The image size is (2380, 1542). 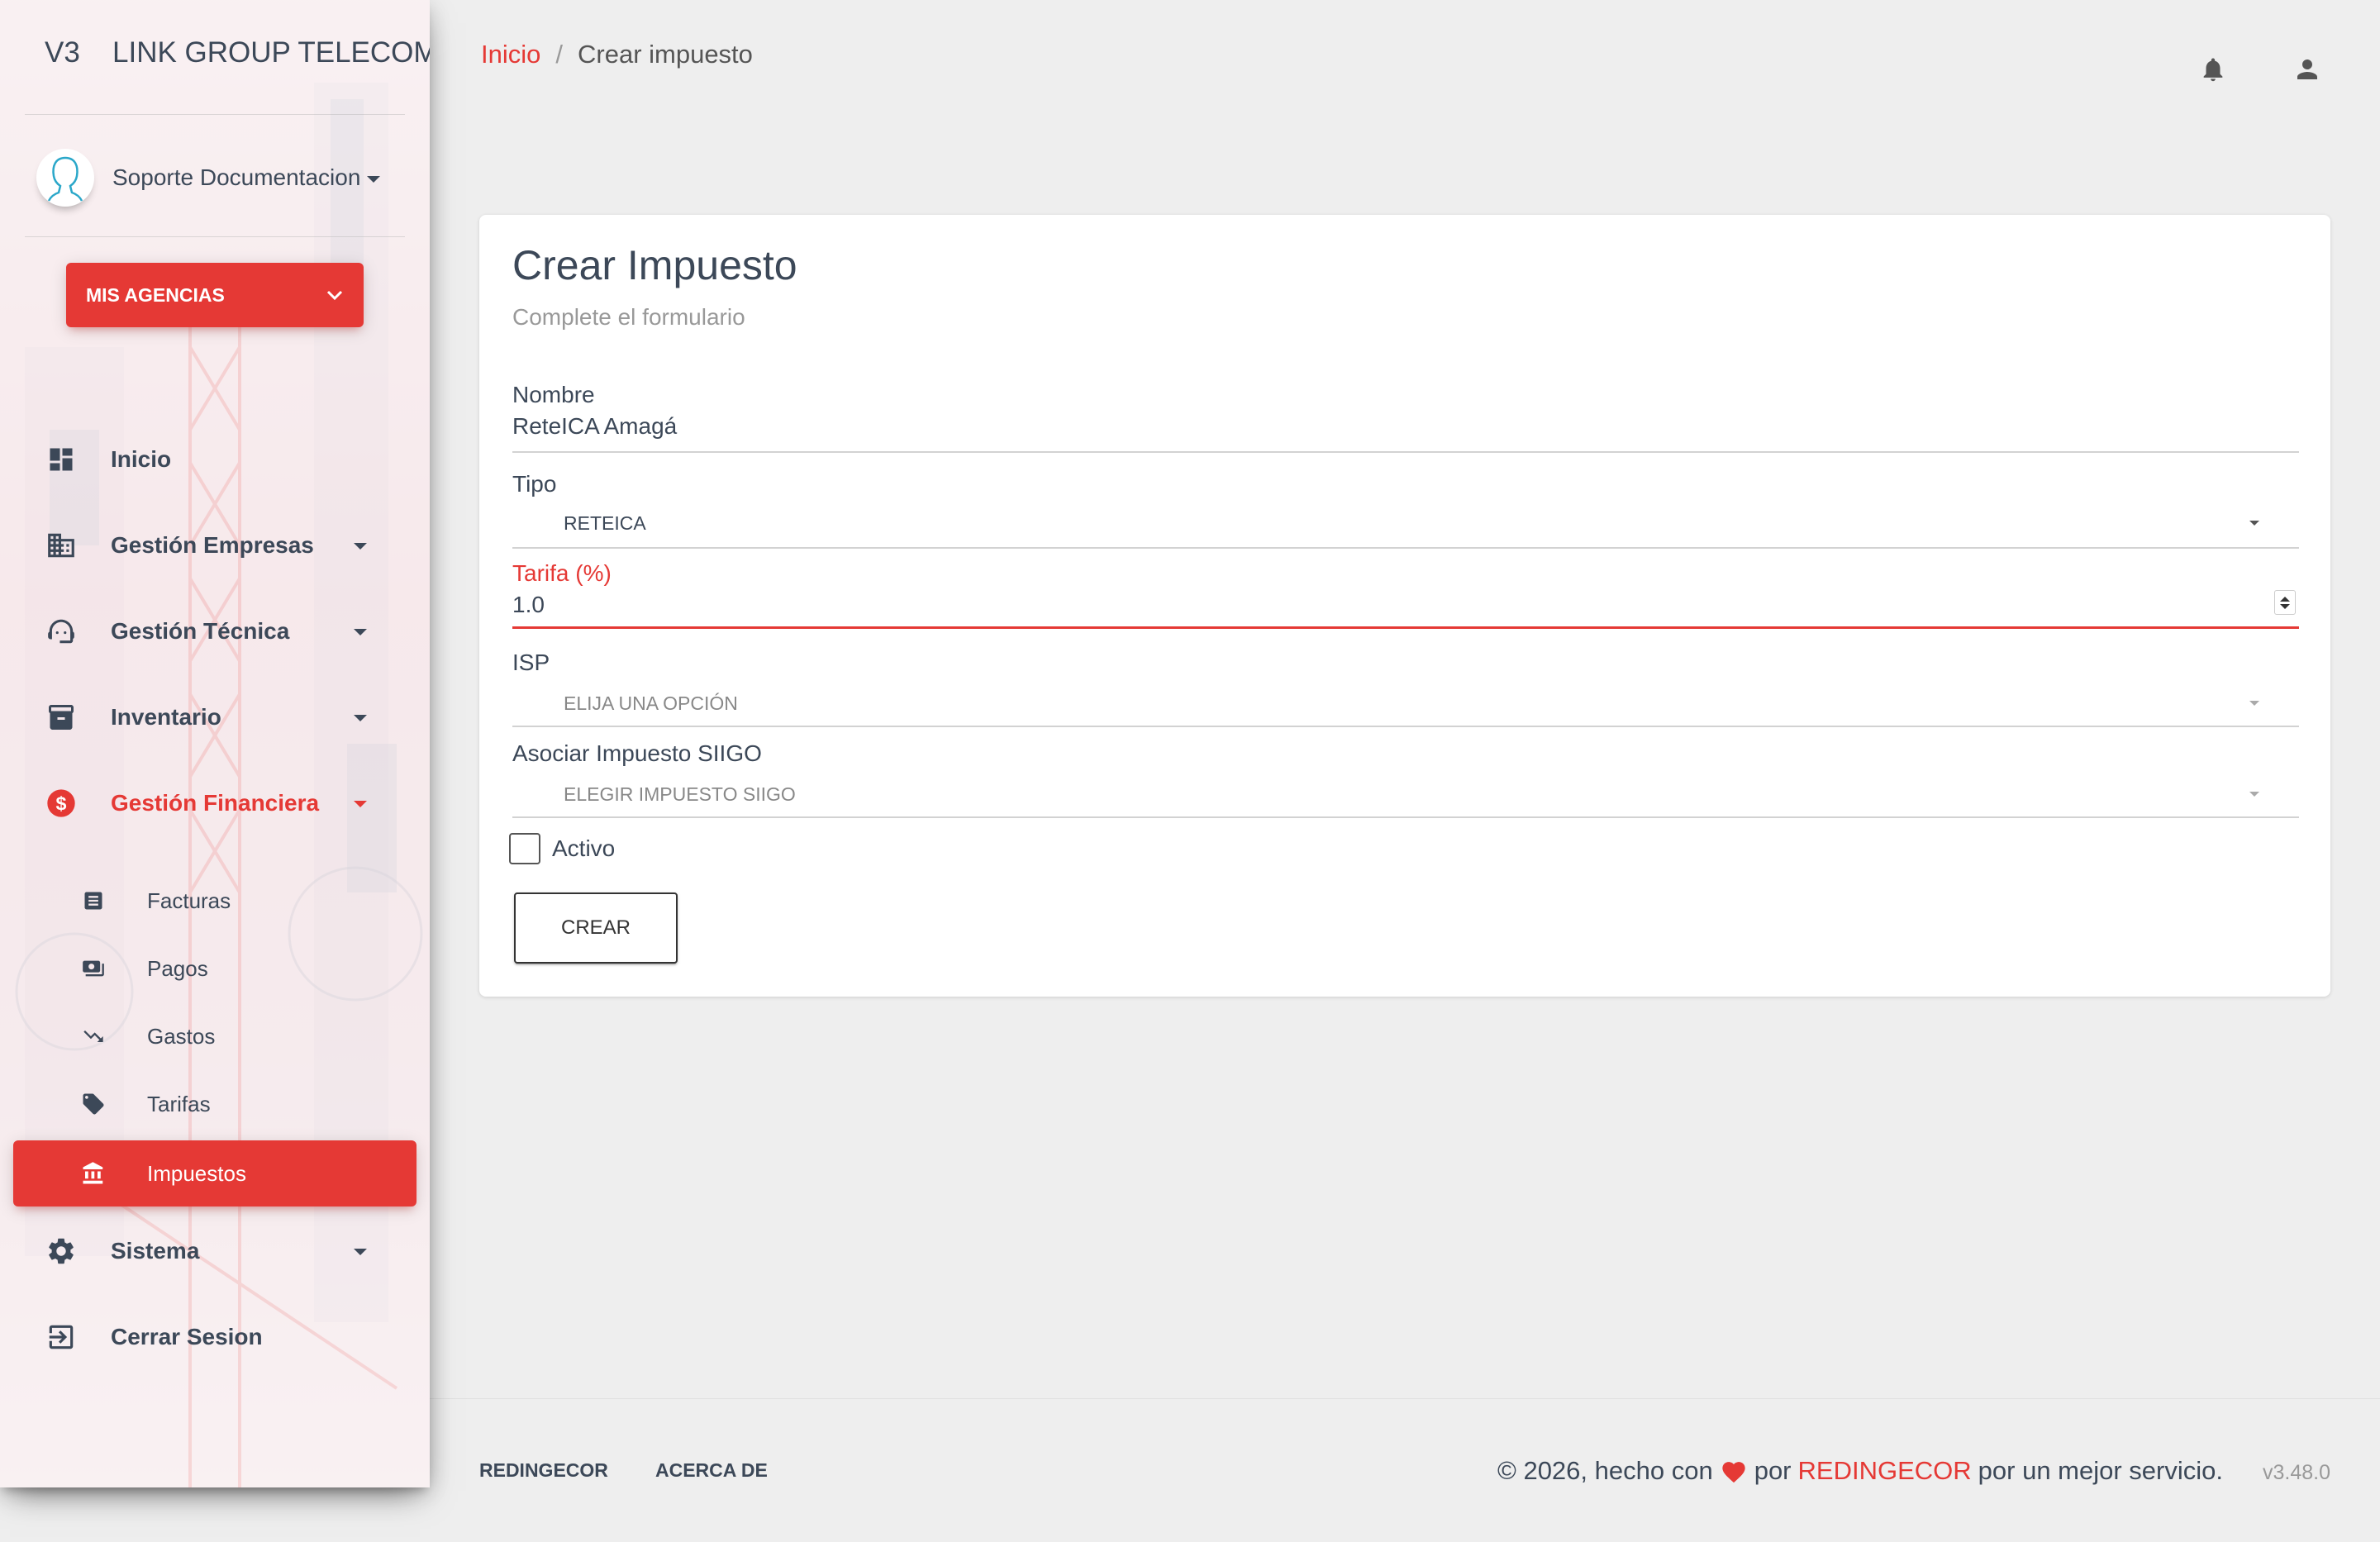 What do you see at coordinates (711, 1470) in the screenshot?
I see `footer-link-acerca-de: ACERCA DE` at bounding box center [711, 1470].